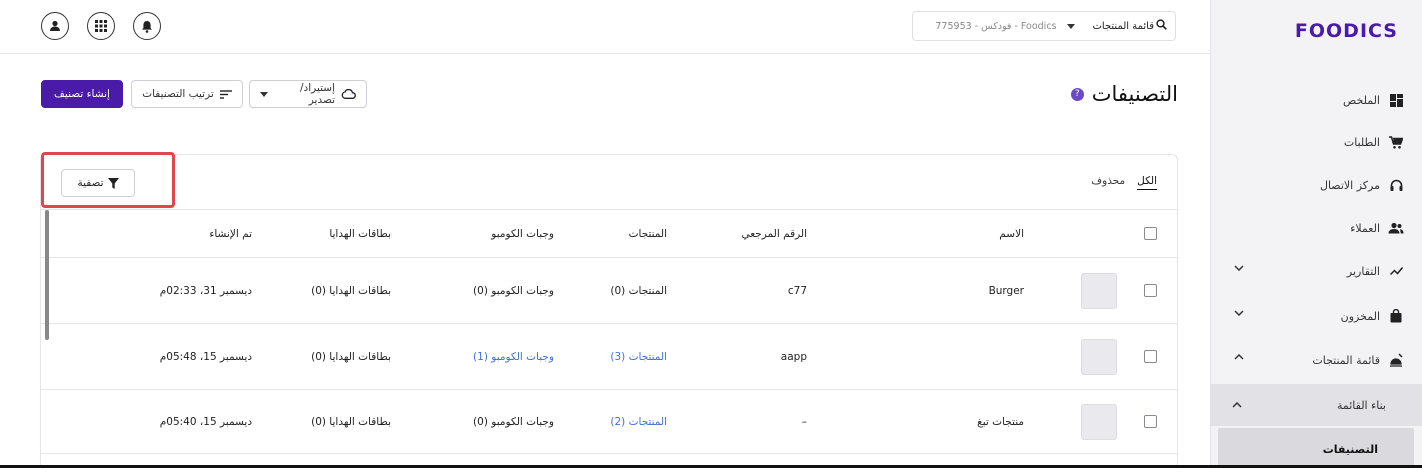 The width and height of the screenshot is (1422, 474). I want to click on vertical-scrollbar, so click(47, 275).